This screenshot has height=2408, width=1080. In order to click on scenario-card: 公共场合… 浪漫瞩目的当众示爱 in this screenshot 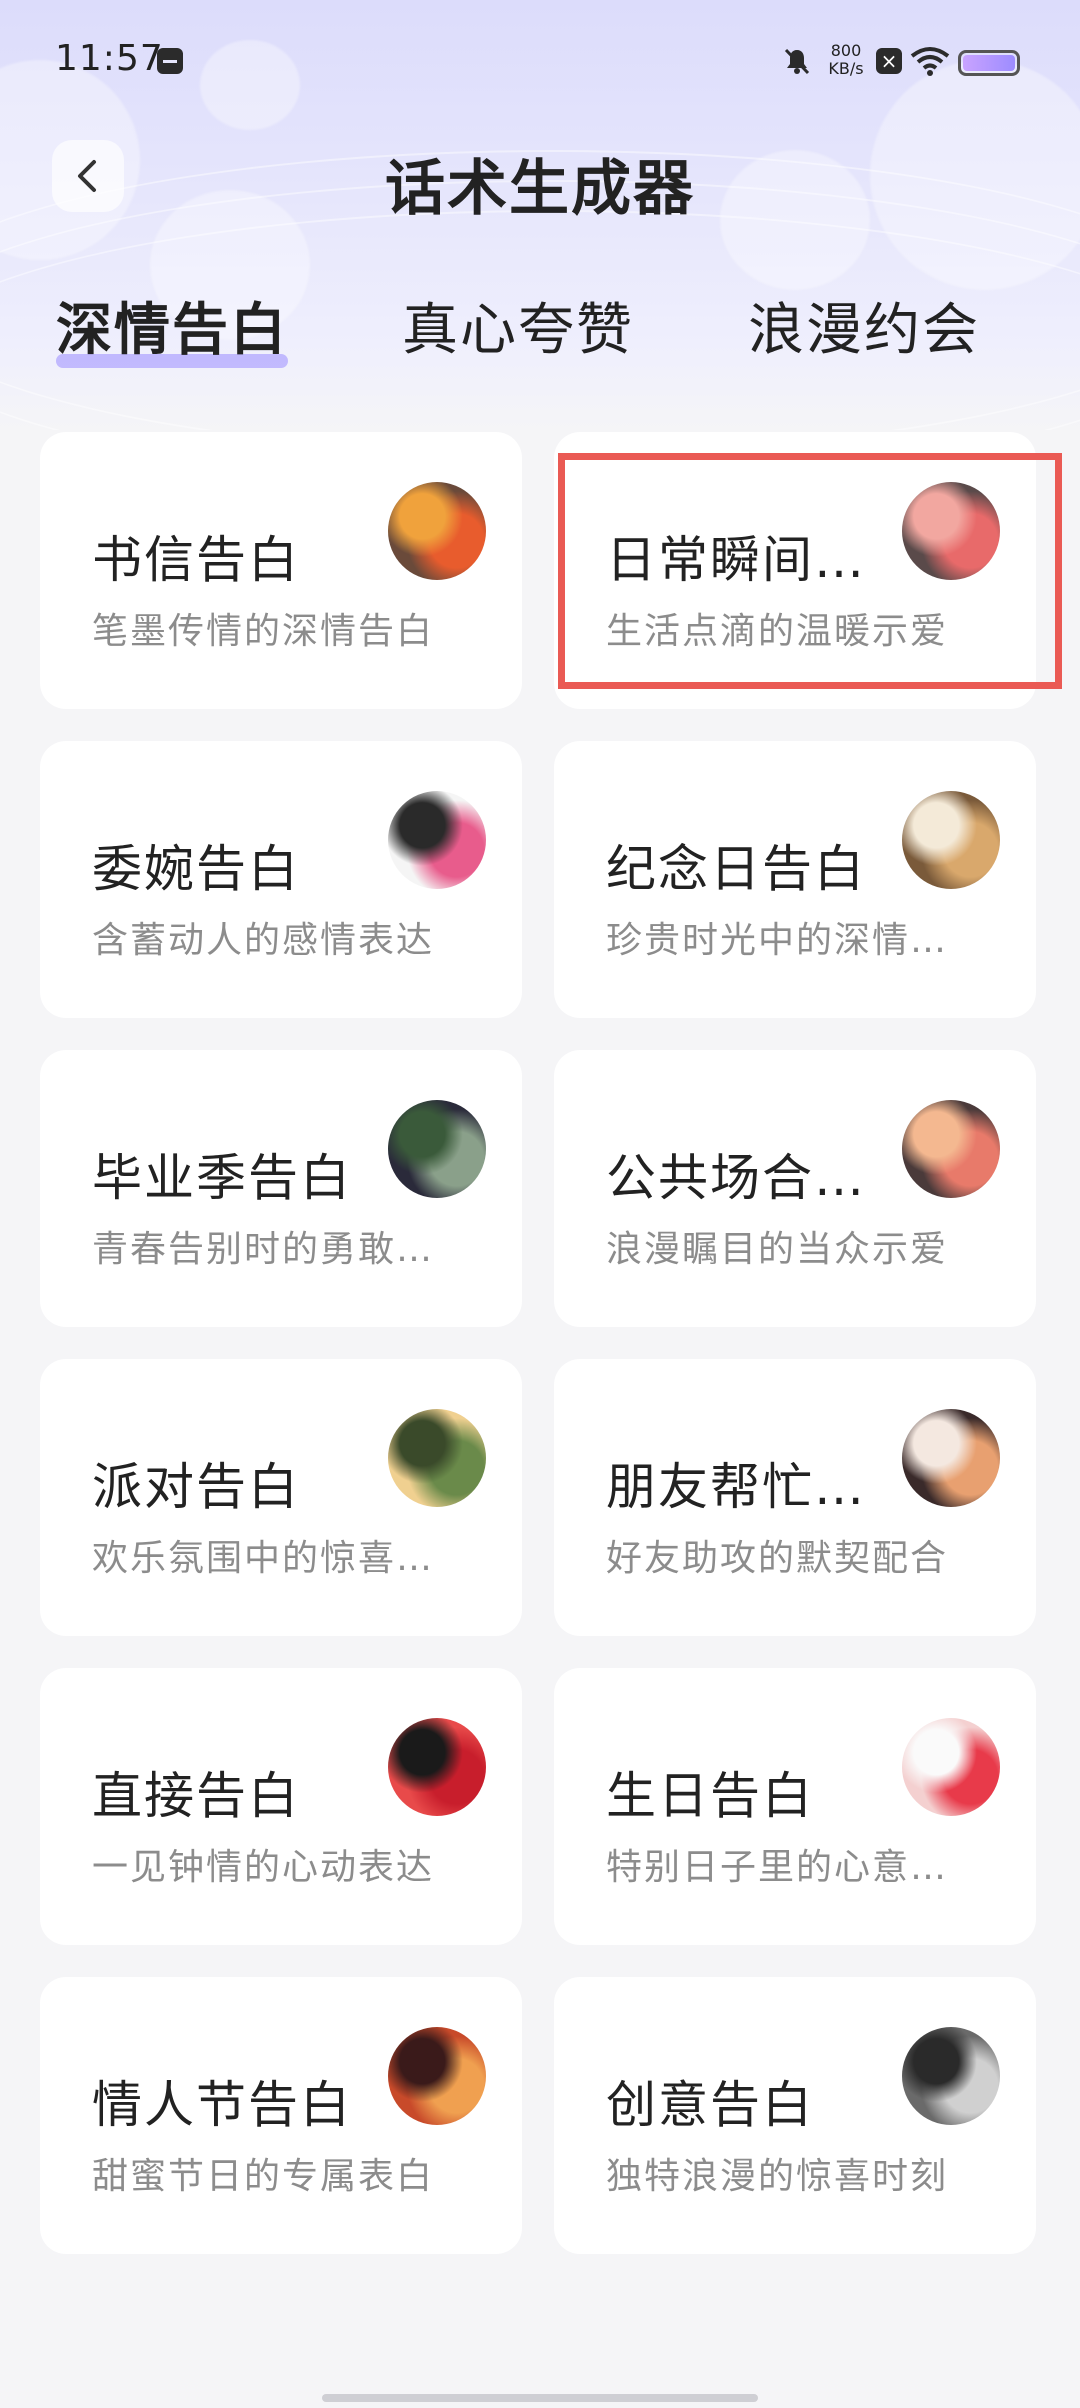, I will do `click(795, 1188)`.